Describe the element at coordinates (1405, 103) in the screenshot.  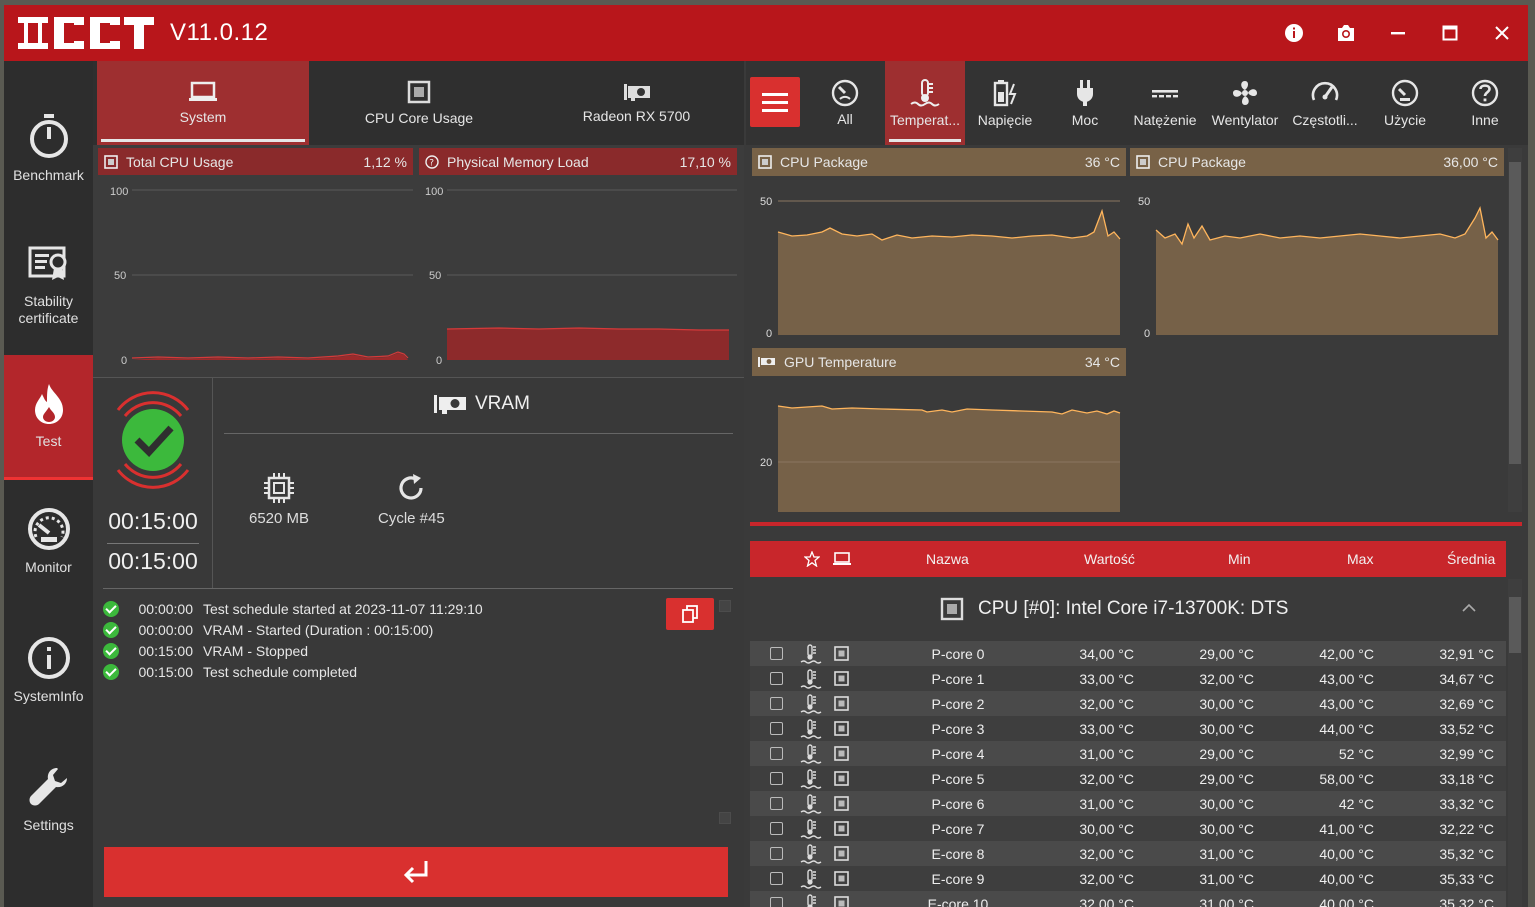
I see `category-usage: Użycie` at that location.